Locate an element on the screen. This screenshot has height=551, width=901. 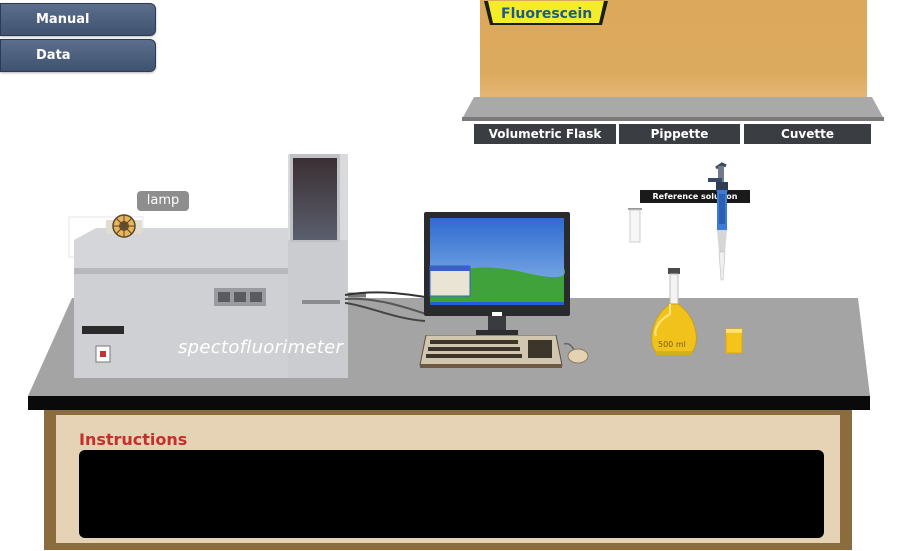
manual-button: Manual is located at coordinates (78, 19).